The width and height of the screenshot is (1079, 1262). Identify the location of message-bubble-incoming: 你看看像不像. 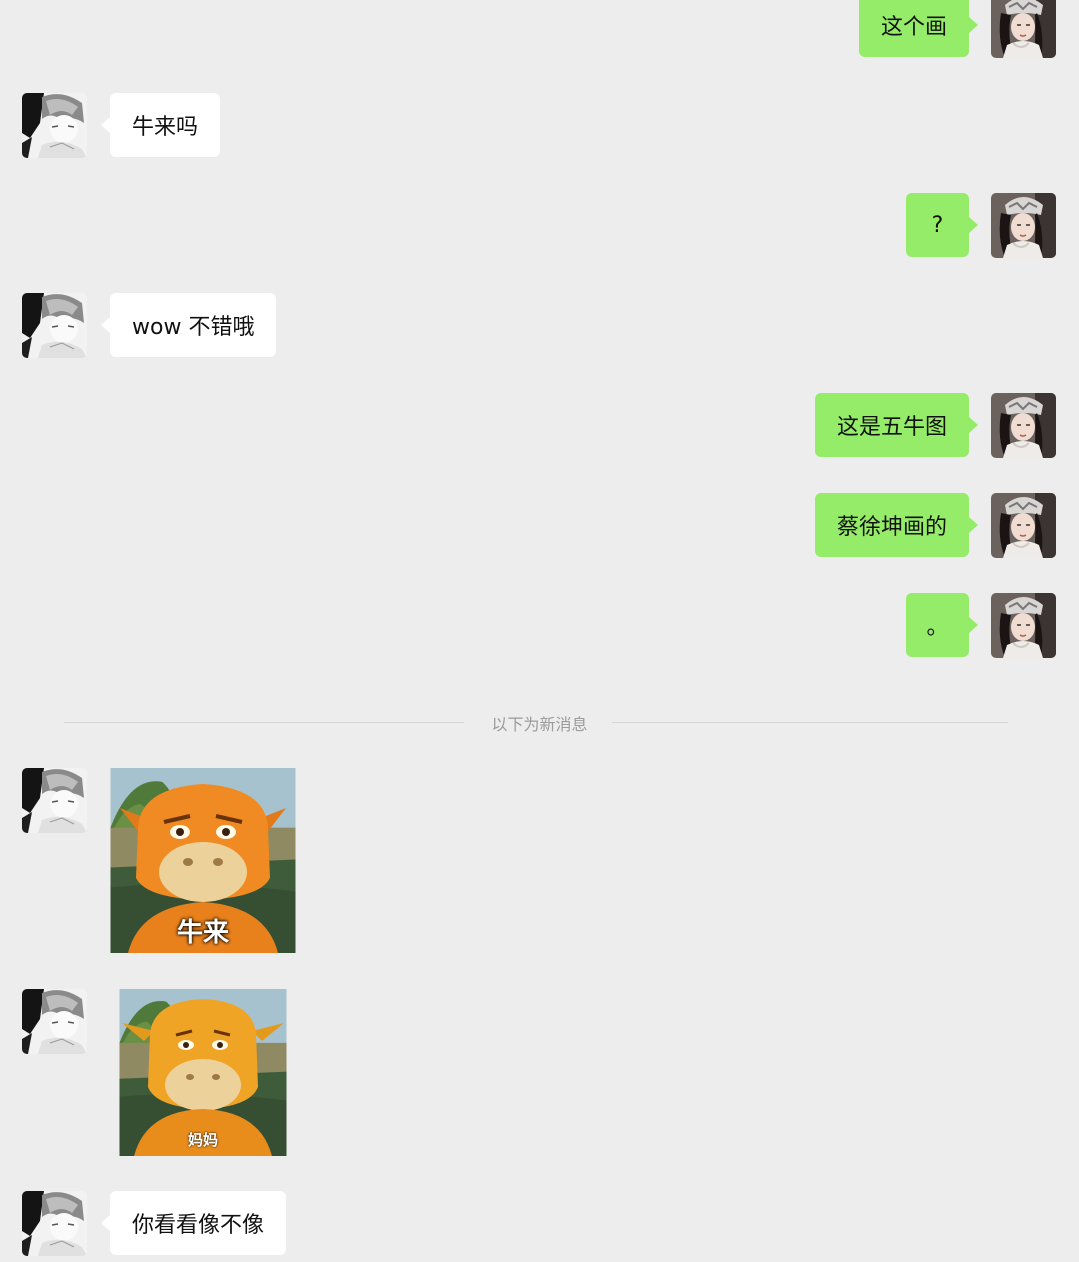
(193, 1223).